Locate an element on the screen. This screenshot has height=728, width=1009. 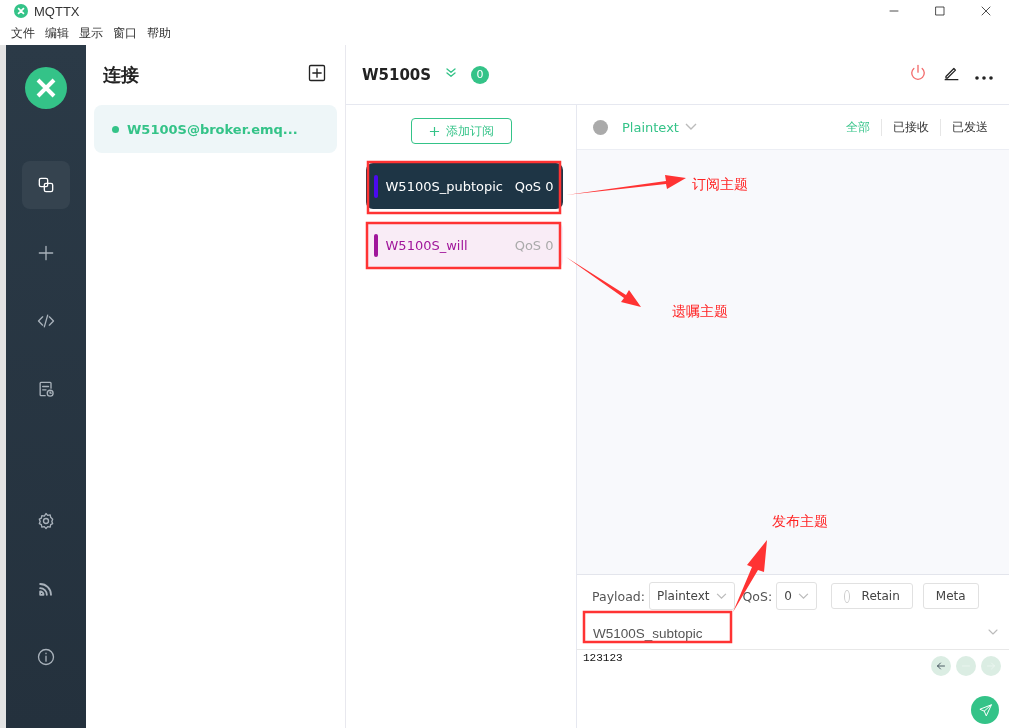
subscription-item: W5100S_will QoS 0 is located at coordinates (464, 245).